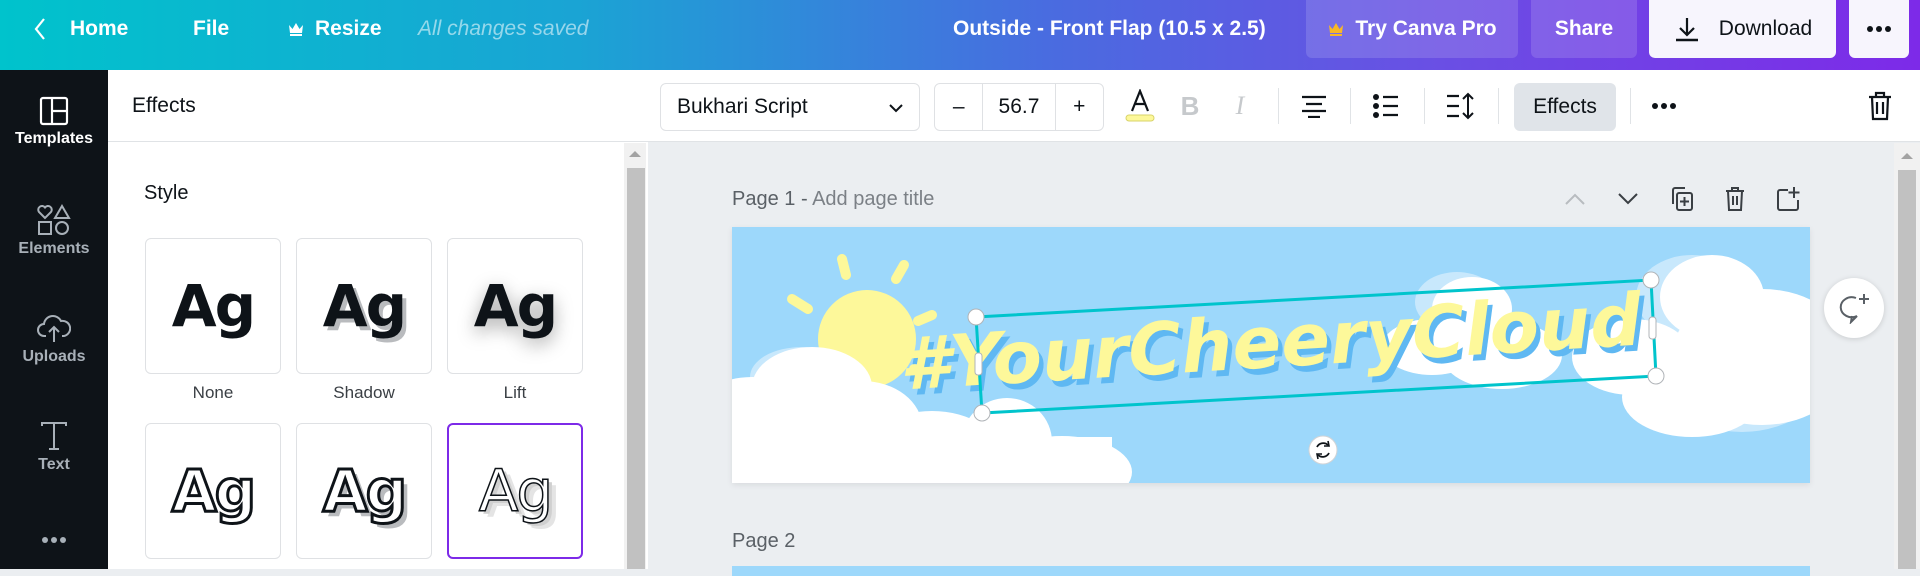  Describe the element at coordinates (790, 107) in the screenshot. I see `font-family-dropdown: Bukhari Script` at that location.